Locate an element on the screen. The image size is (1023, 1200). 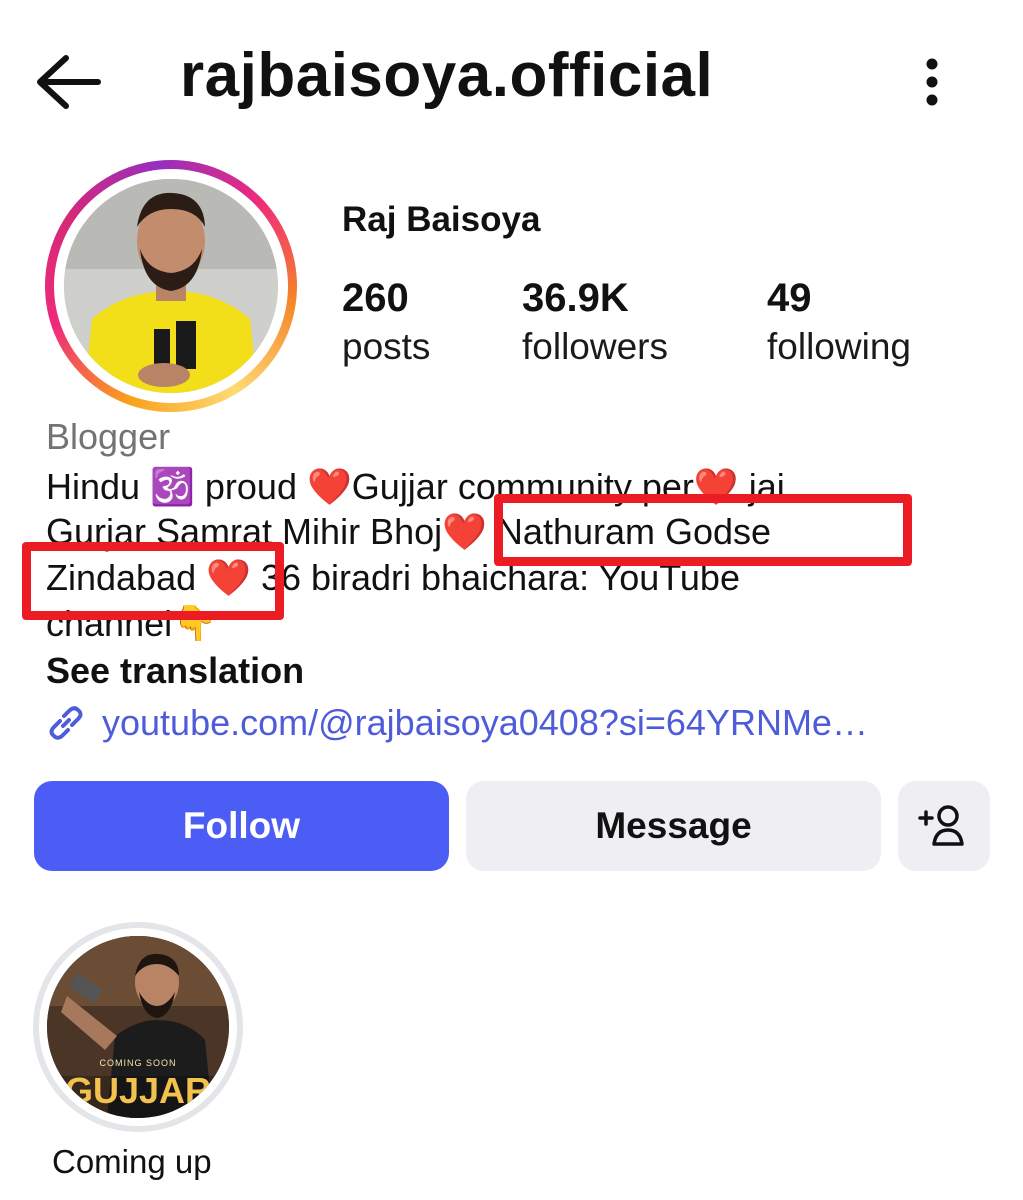
highlight-cover-title: GUJJAR is located at coordinates (138, 1090).